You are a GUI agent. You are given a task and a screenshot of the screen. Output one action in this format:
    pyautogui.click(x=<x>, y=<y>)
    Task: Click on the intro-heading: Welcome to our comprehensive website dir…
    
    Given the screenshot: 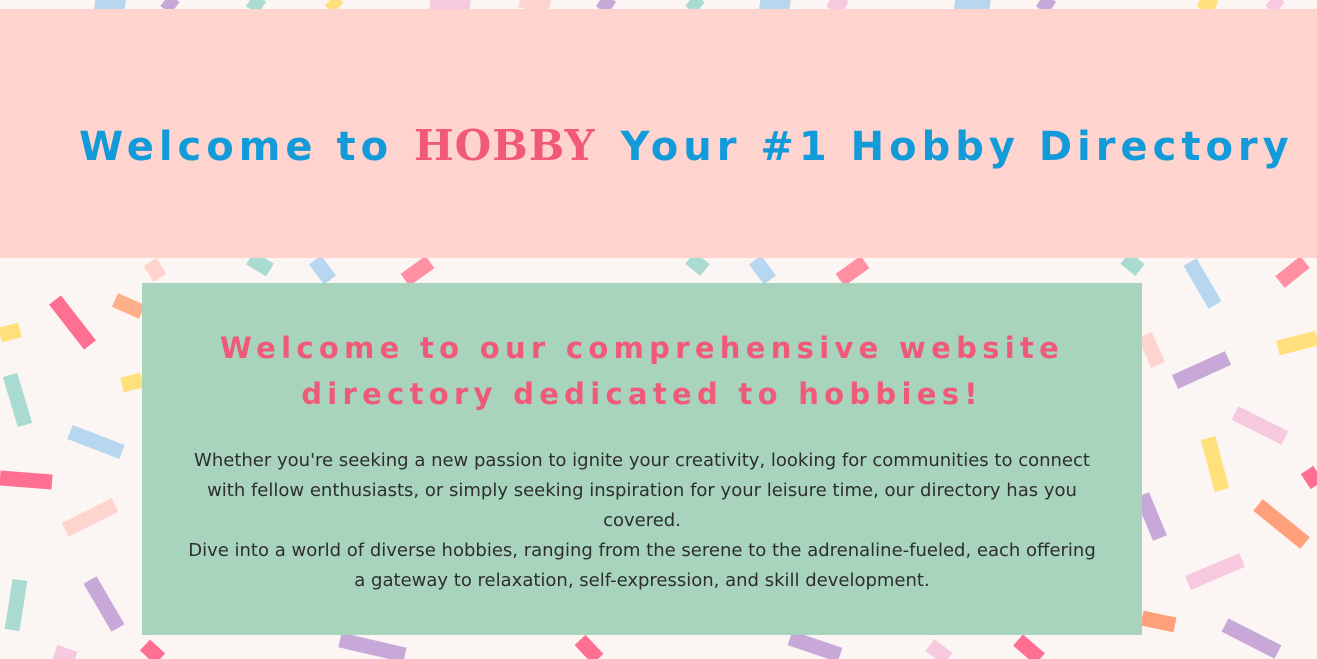 What is the action you would take?
    pyautogui.click(x=642, y=371)
    